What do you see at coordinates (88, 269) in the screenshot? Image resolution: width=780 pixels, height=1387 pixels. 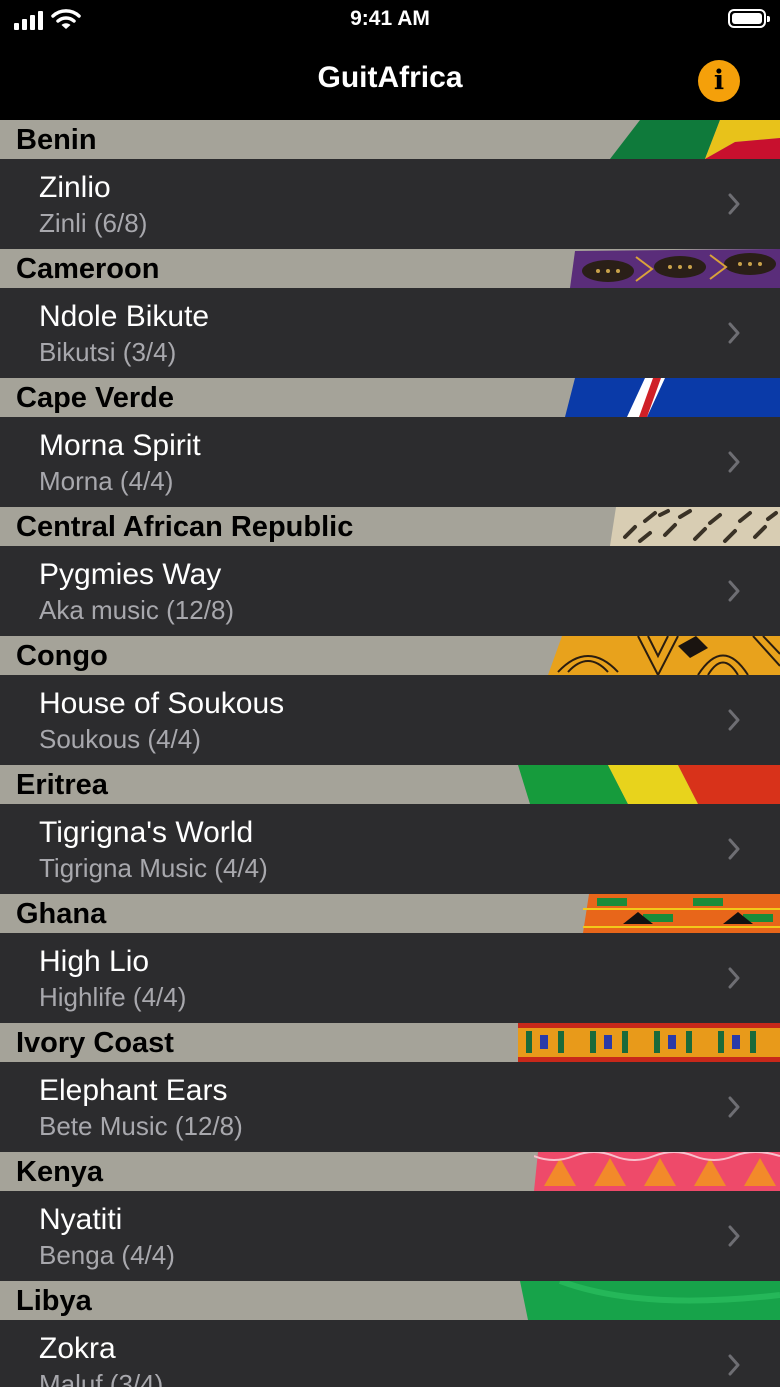 I see `section-label: Cameroon` at bounding box center [88, 269].